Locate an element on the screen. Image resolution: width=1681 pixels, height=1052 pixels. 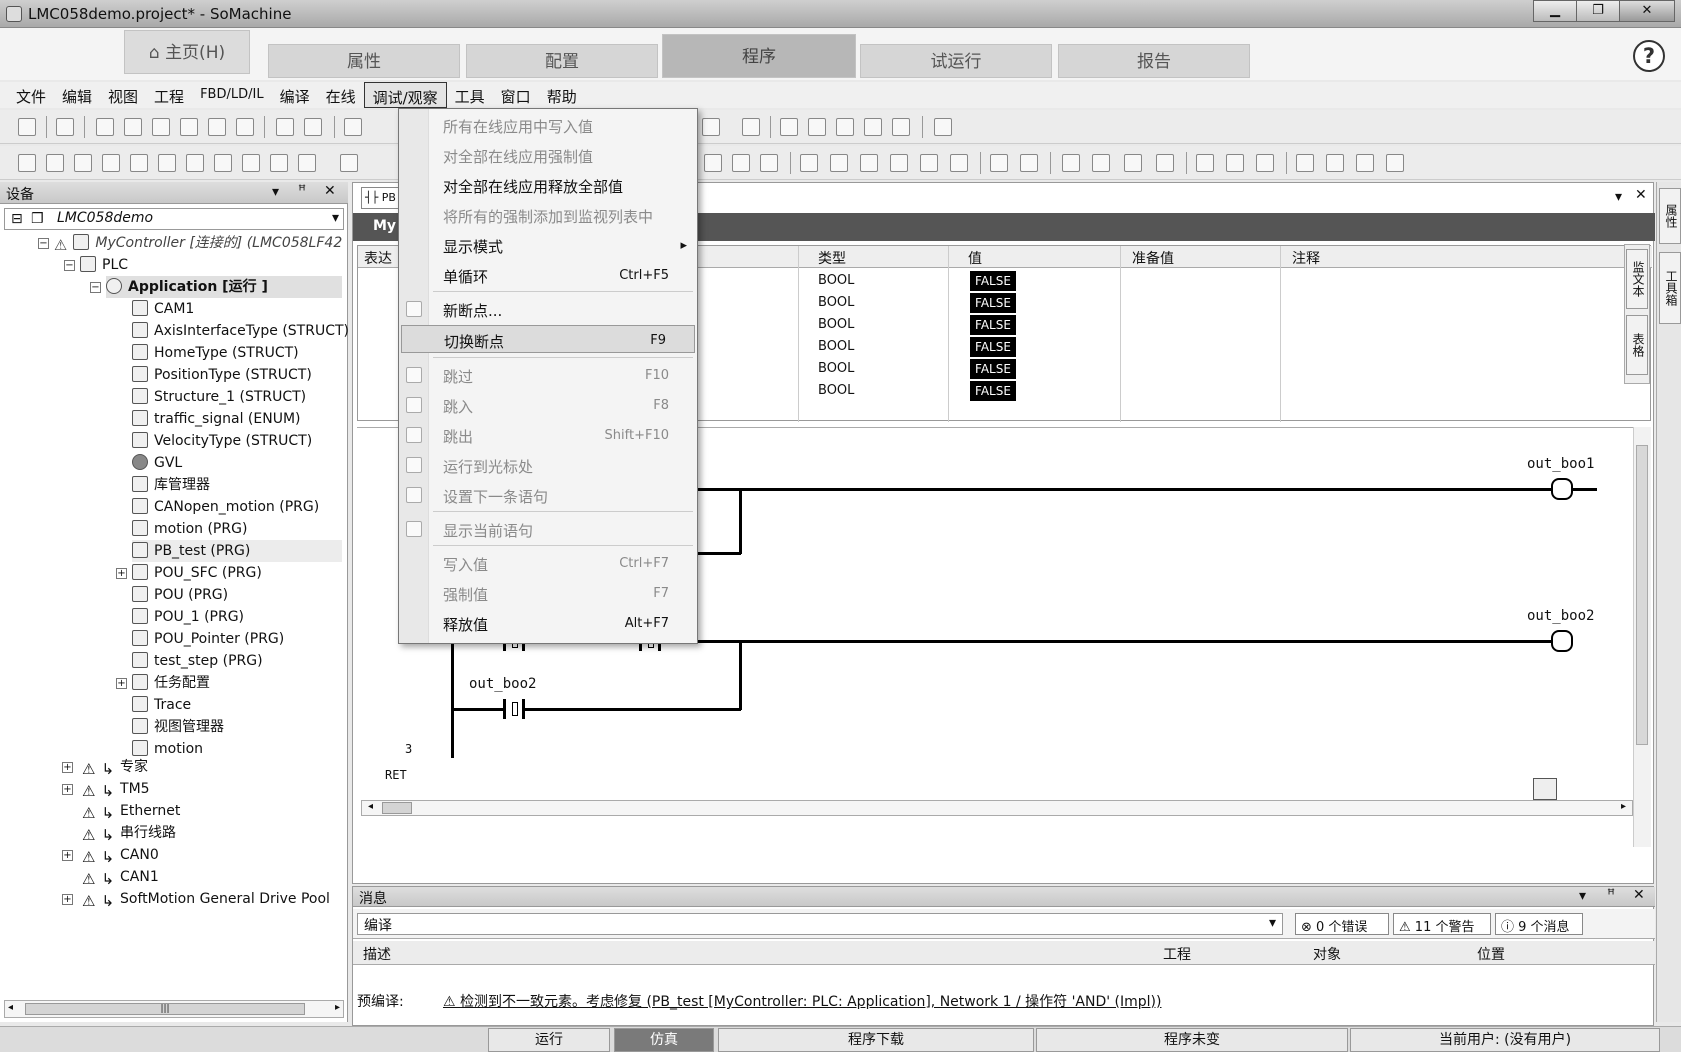
menu-build: 编译 is located at coordinates (295, 95).